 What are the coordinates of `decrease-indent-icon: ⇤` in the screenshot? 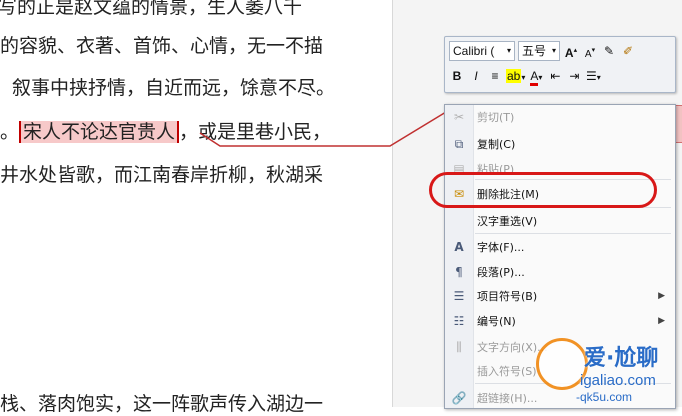 It's located at (555, 76).